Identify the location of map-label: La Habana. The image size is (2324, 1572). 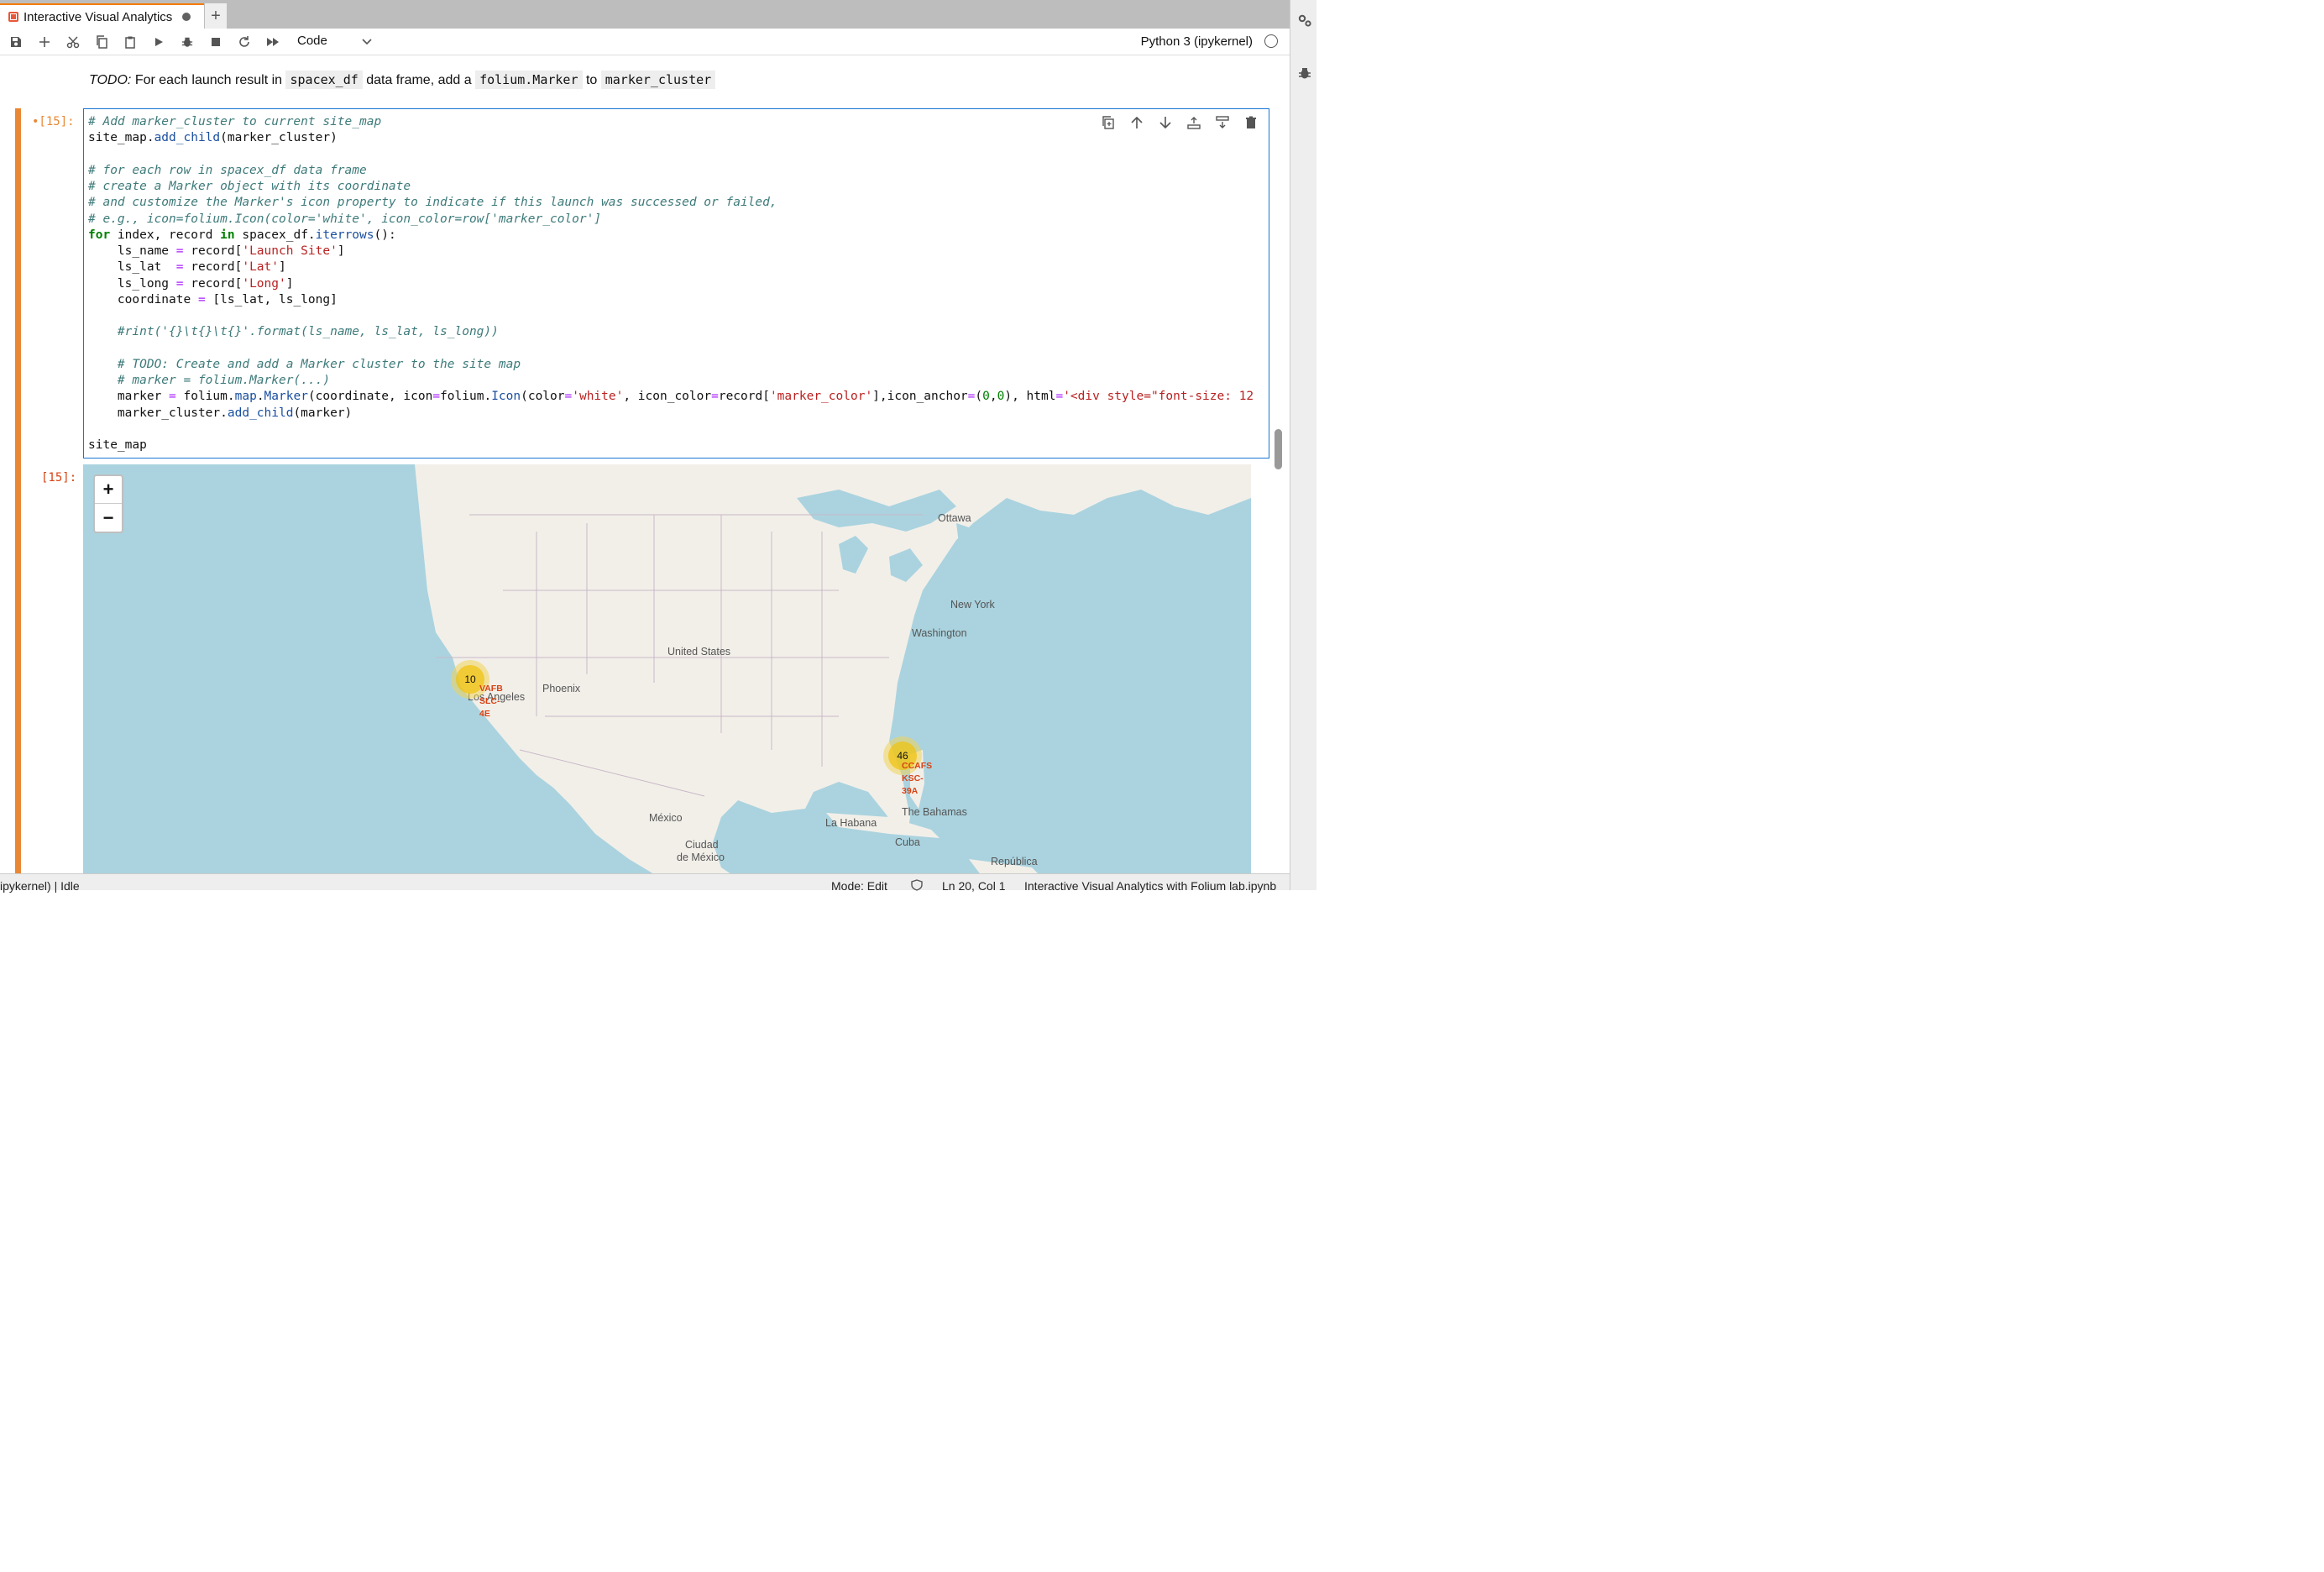
(851, 823).